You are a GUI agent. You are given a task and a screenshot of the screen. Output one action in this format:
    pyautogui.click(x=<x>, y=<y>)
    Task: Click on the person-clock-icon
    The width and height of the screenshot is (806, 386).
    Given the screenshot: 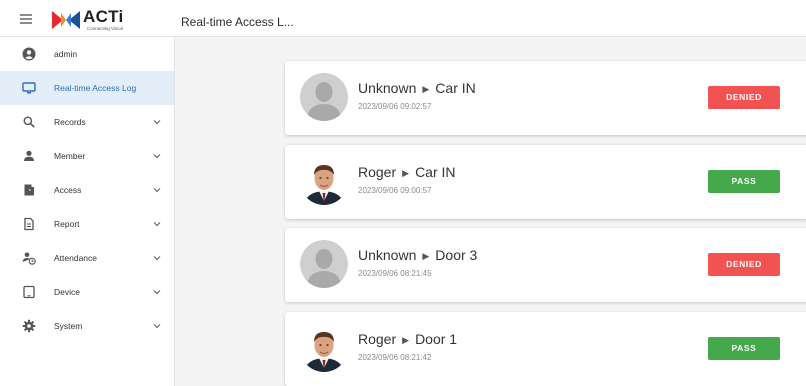 What is the action you would take?
    pyautogui.click(x=29, y=258)
    